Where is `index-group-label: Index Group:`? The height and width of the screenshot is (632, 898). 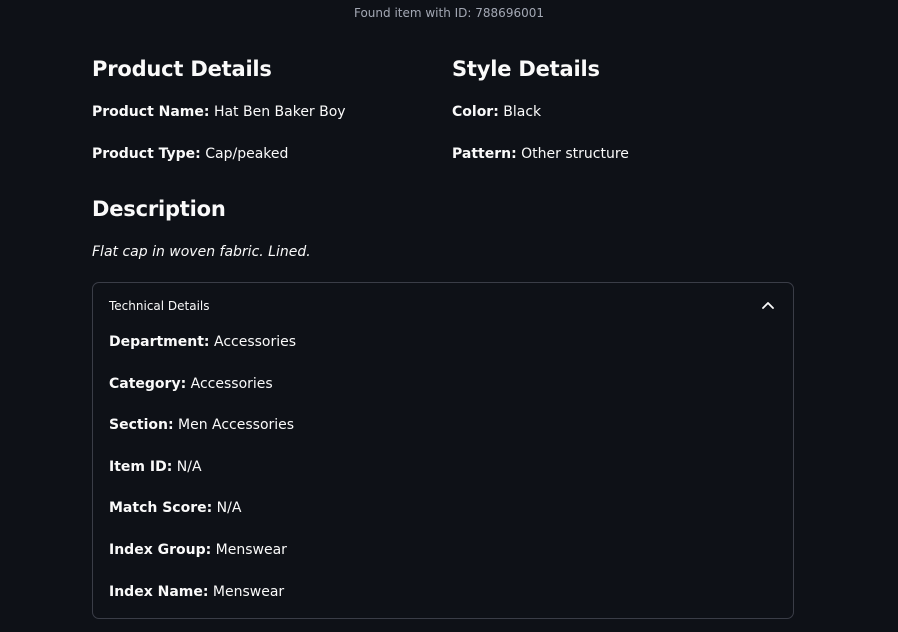
index-group-label: Index Group: is located at coordinates (160, 550).